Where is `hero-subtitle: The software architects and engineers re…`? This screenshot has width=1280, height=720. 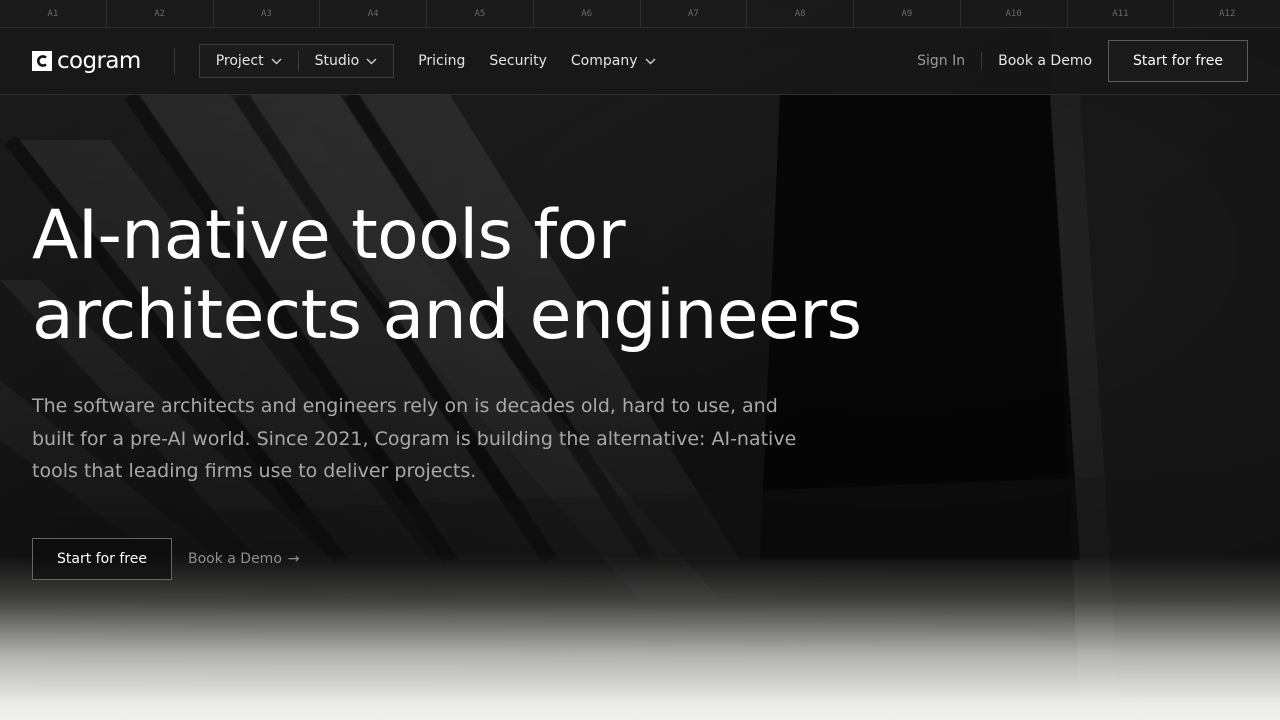
hero-subtitle: The software architects and engineers re… is located at coordinates (414, 438).